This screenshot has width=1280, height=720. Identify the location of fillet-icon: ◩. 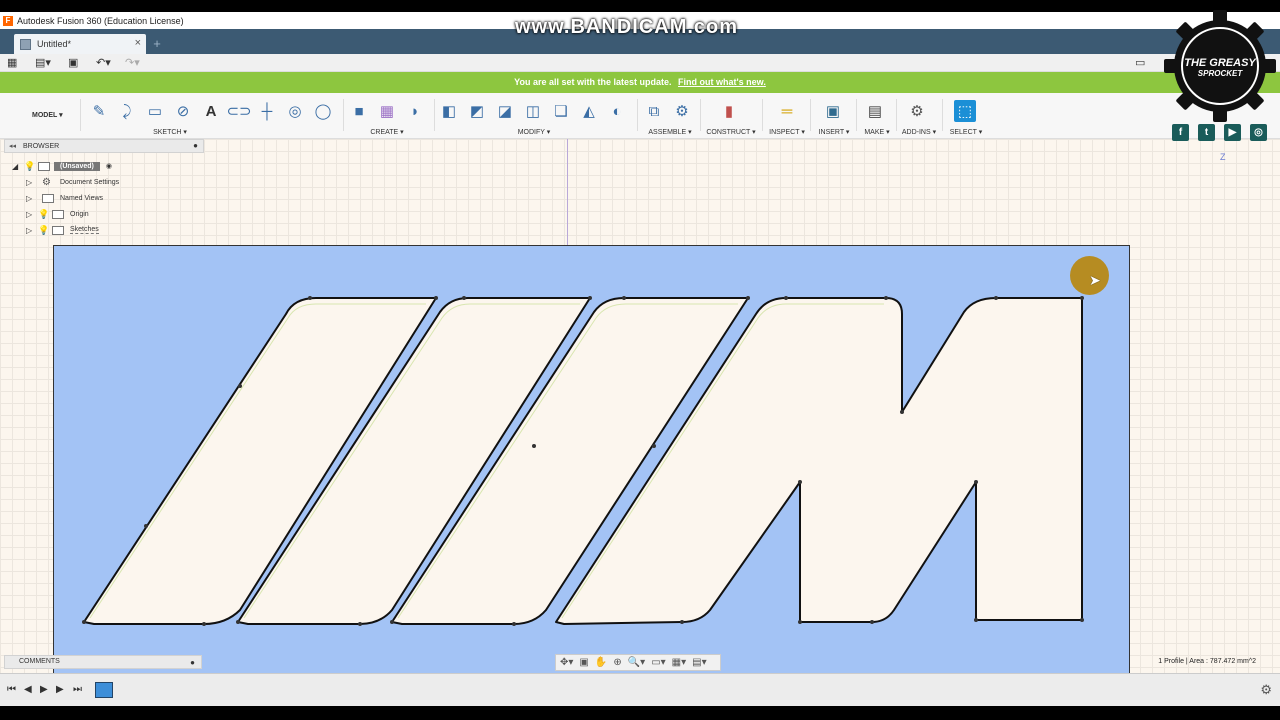
(477, 111).